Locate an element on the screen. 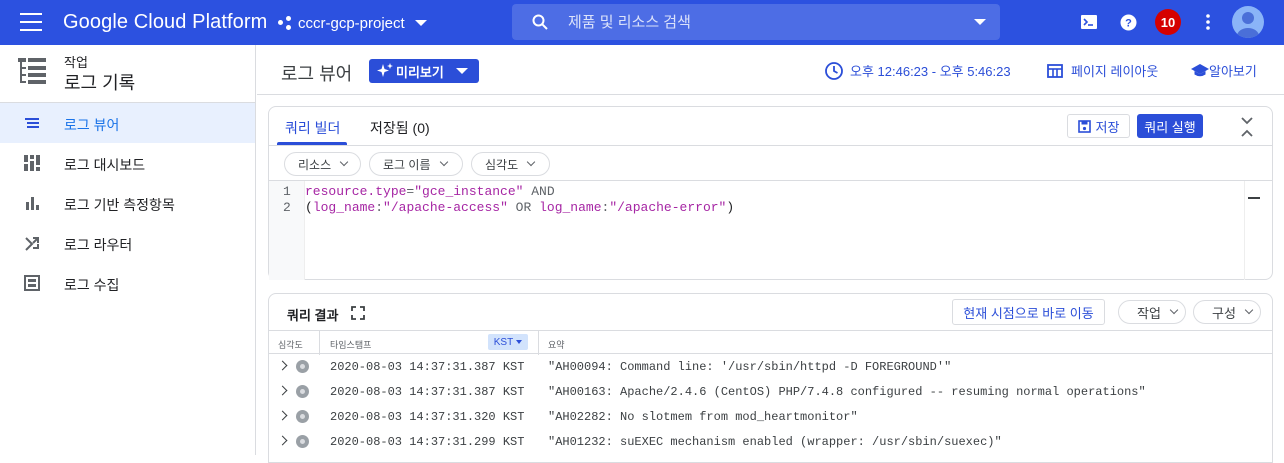 The width and height of the screenshot is (1284, 463). severity-filter: 심각도 is located at coordinates (510, 164).